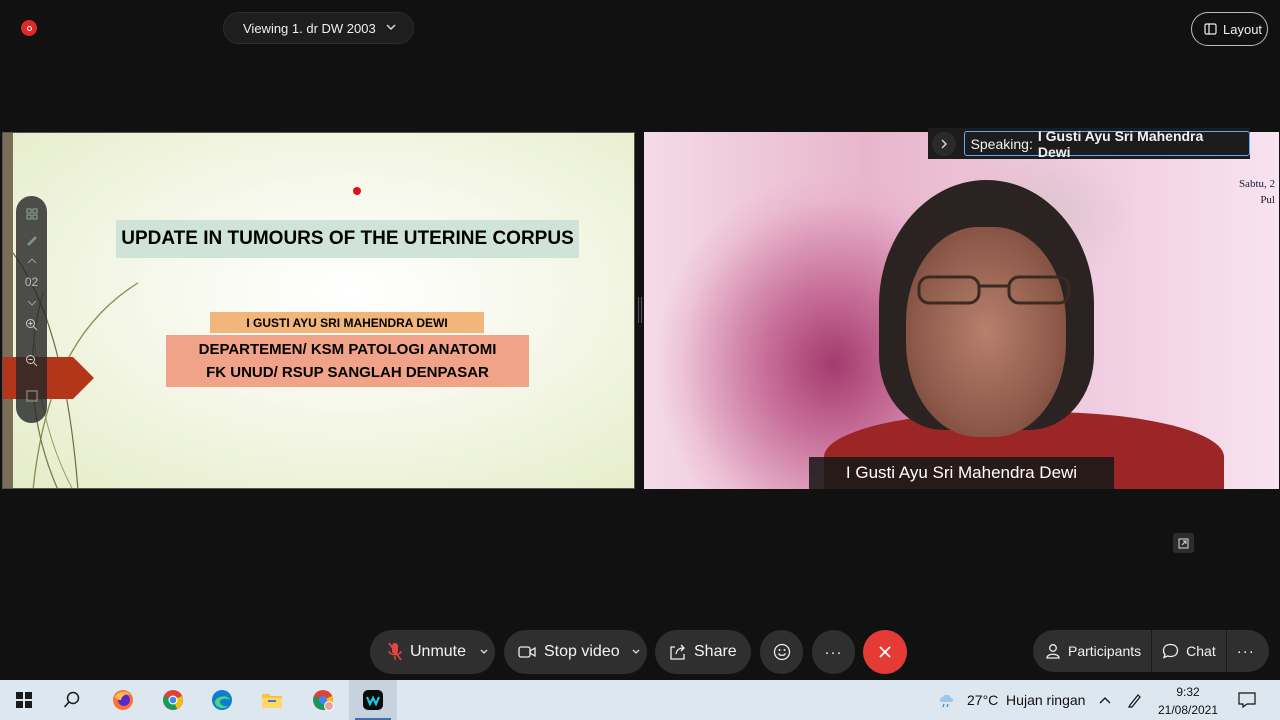  I want to click on more-label: ···, so click(833, 652).